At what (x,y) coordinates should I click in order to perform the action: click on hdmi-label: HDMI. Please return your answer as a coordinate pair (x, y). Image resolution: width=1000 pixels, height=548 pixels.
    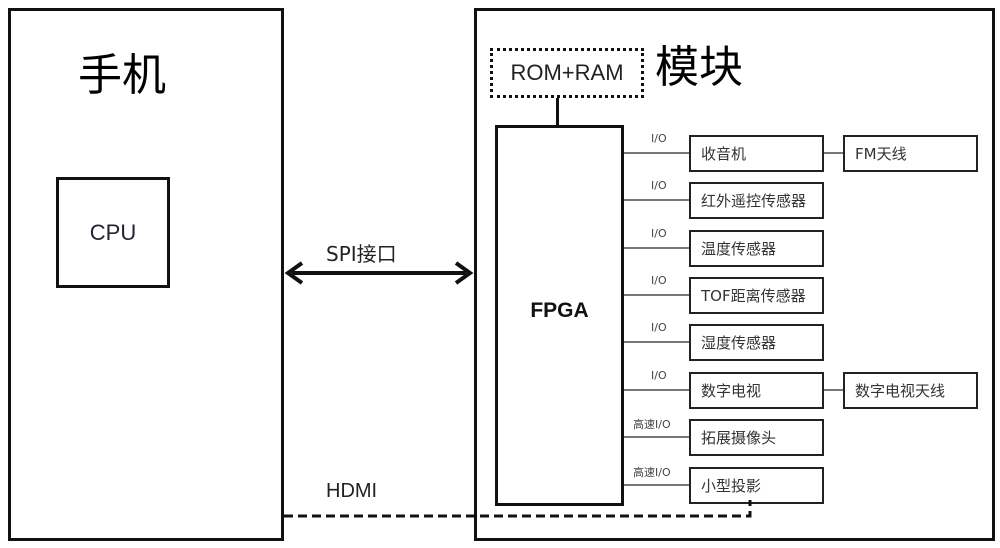
    Looking at the image, I should click on (352, 491).